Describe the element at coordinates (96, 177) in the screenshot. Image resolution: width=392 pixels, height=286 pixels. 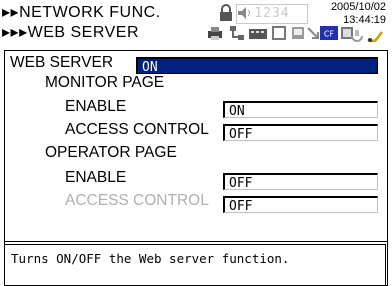
I see `operator-enable-label: ENABLE` at that location.